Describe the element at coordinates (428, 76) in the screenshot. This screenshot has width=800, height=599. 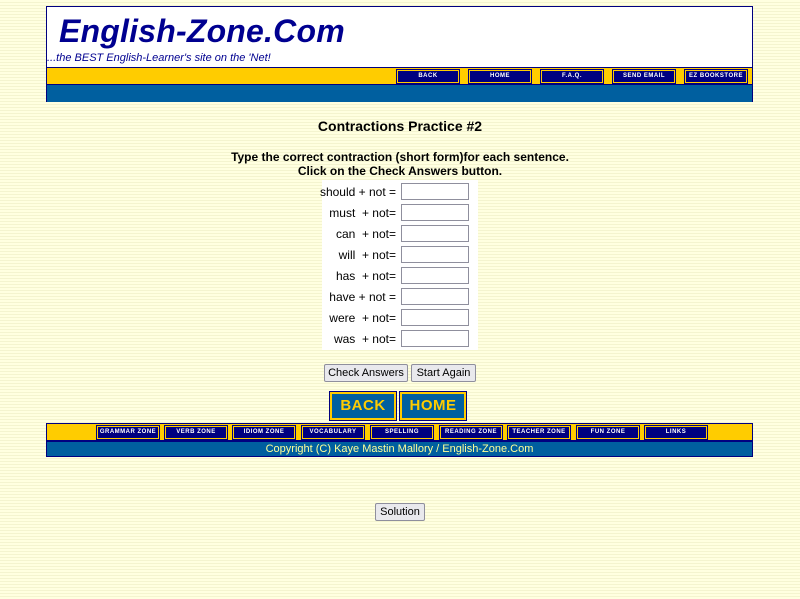
I see `nav-back-button: BACK` at that location.